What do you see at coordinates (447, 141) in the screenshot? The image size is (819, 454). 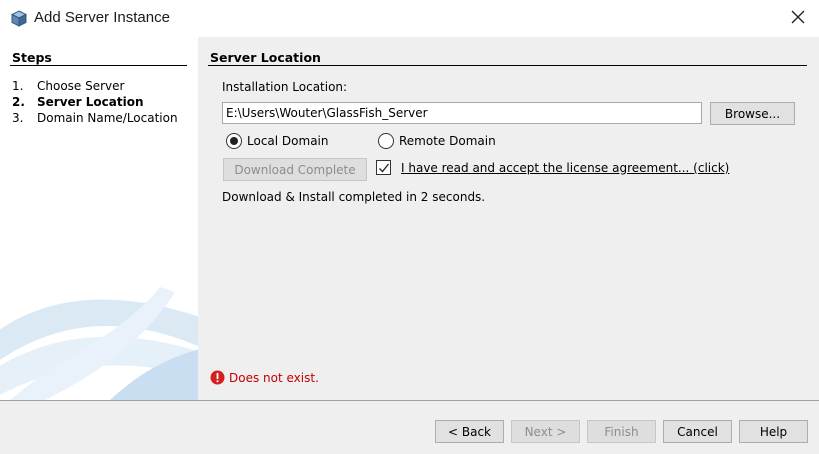 I see `remote-domain-label: Remote Domain` at bounding box center [447, 141].